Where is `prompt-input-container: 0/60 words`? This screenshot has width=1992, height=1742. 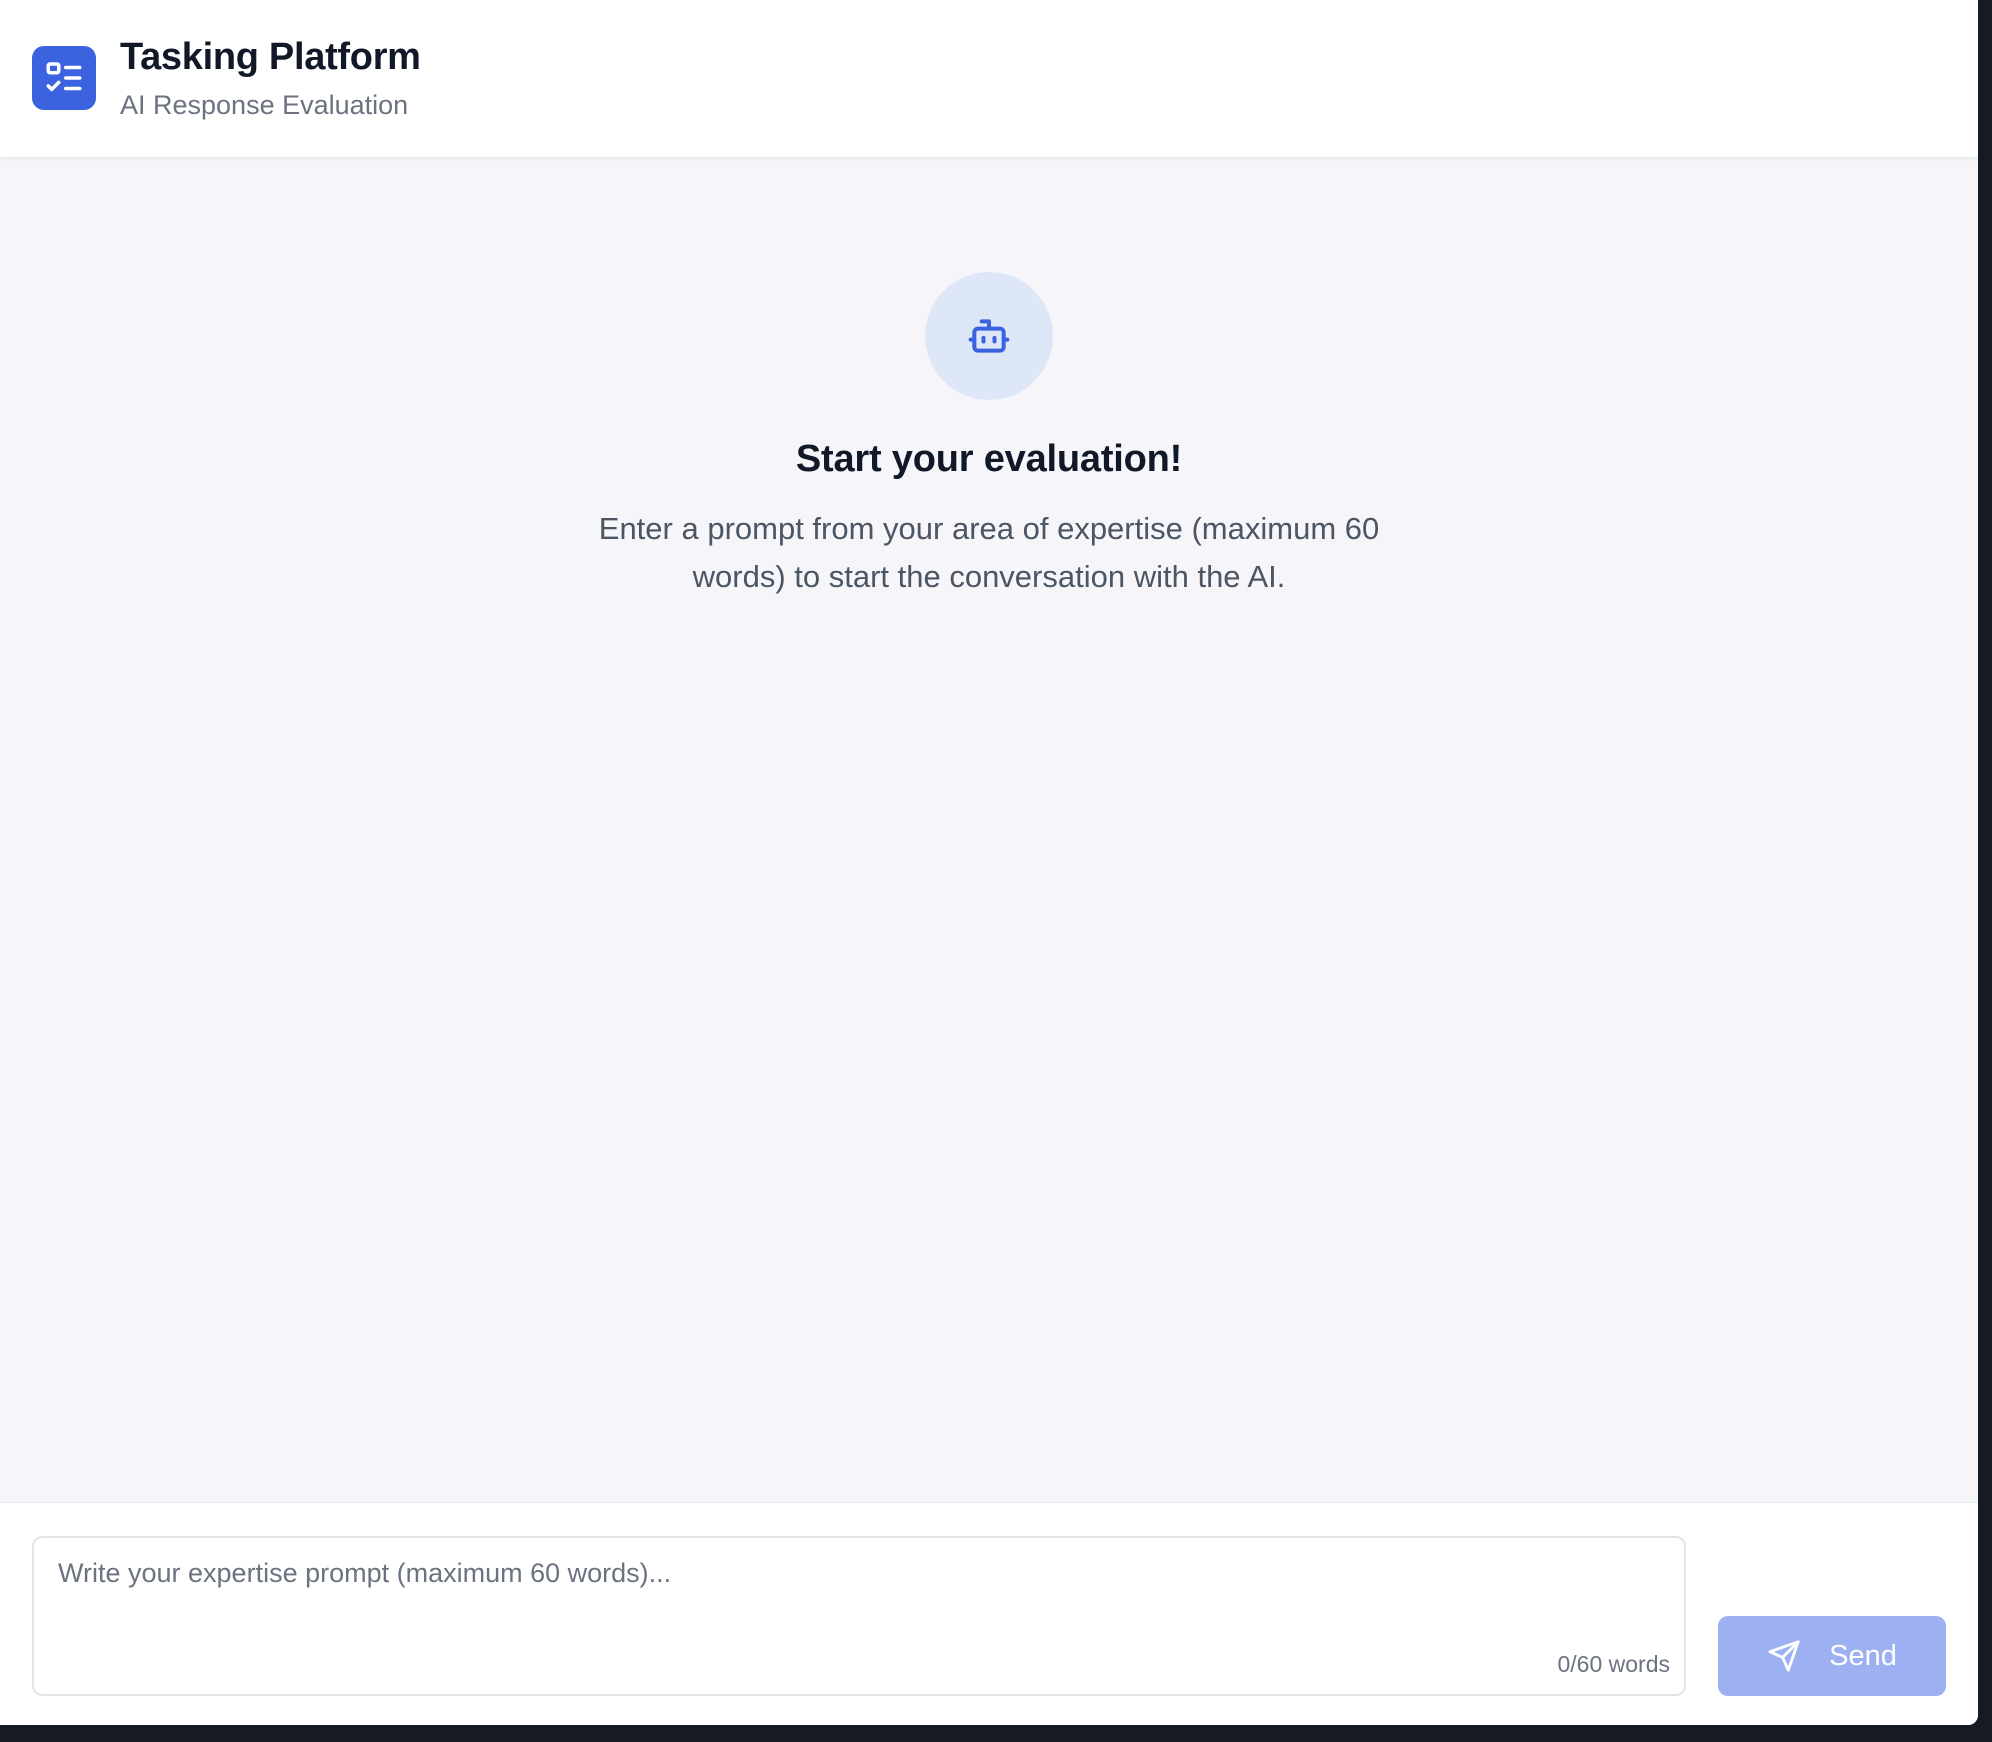
prompt-input-container: 0/60 words is located at coordinates (859, 1616).